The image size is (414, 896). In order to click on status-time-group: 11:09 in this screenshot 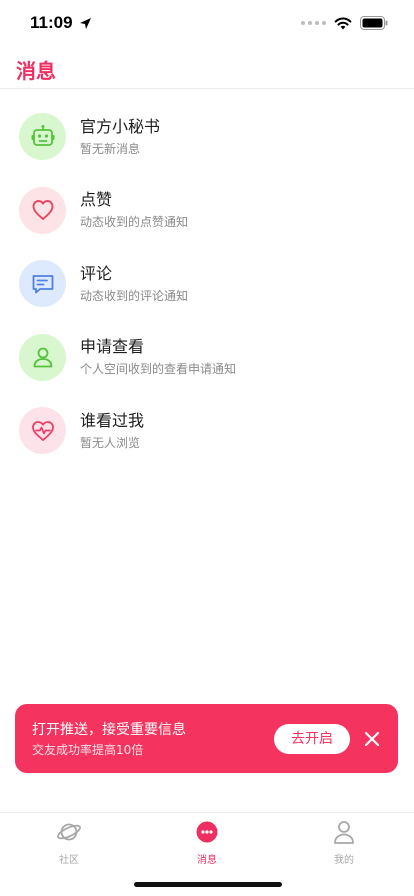, I will do `click(61, 23)`.